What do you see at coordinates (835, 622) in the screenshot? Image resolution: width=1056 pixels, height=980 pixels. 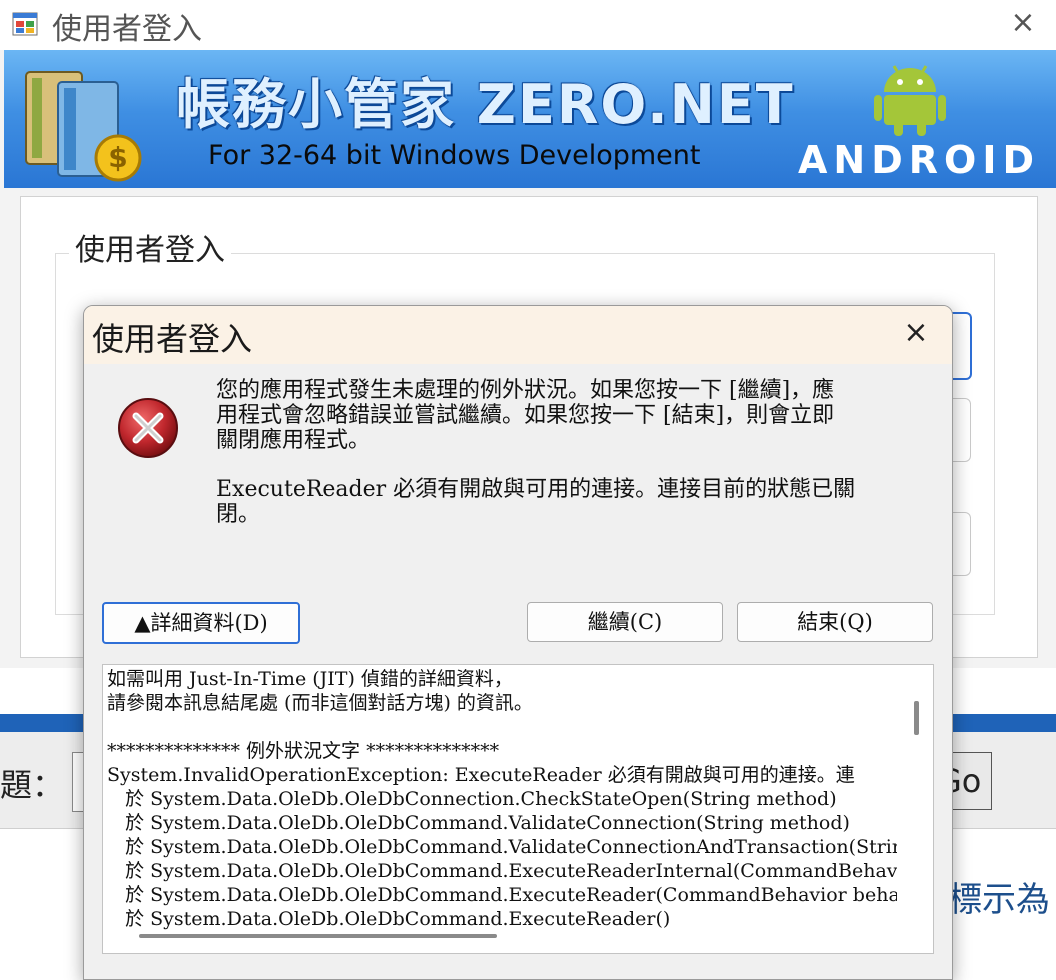 I see `quit-button: 結束(Q)` at bounding box center [835, 622].